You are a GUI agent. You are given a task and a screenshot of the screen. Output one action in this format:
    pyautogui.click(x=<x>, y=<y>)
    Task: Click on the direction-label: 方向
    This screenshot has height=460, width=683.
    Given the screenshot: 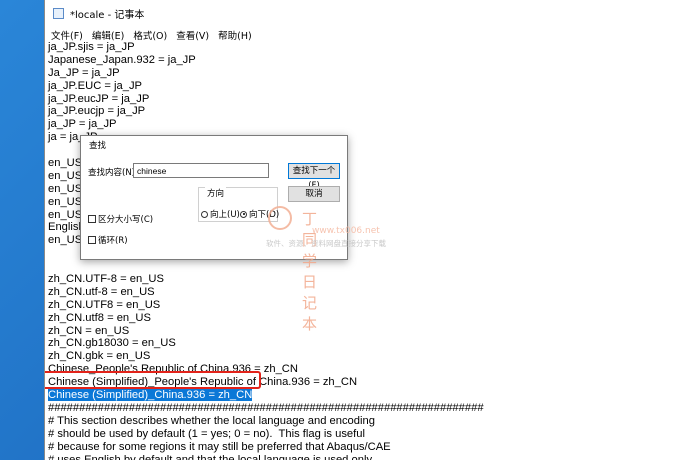 What is the action you would take?
    pyautogui.click(x=216, y=193)
    